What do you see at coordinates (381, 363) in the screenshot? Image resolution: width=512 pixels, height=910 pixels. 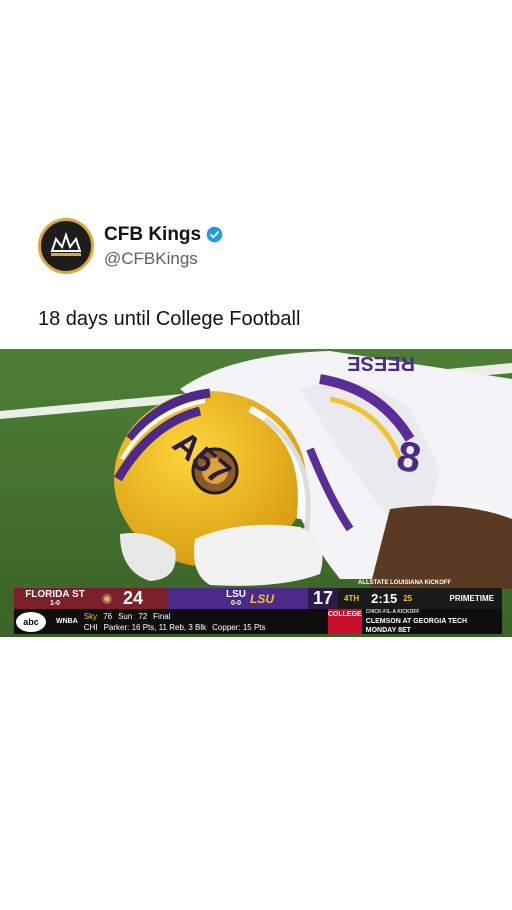 I see `svg-text: REESE` at bounding box center [381, 363].